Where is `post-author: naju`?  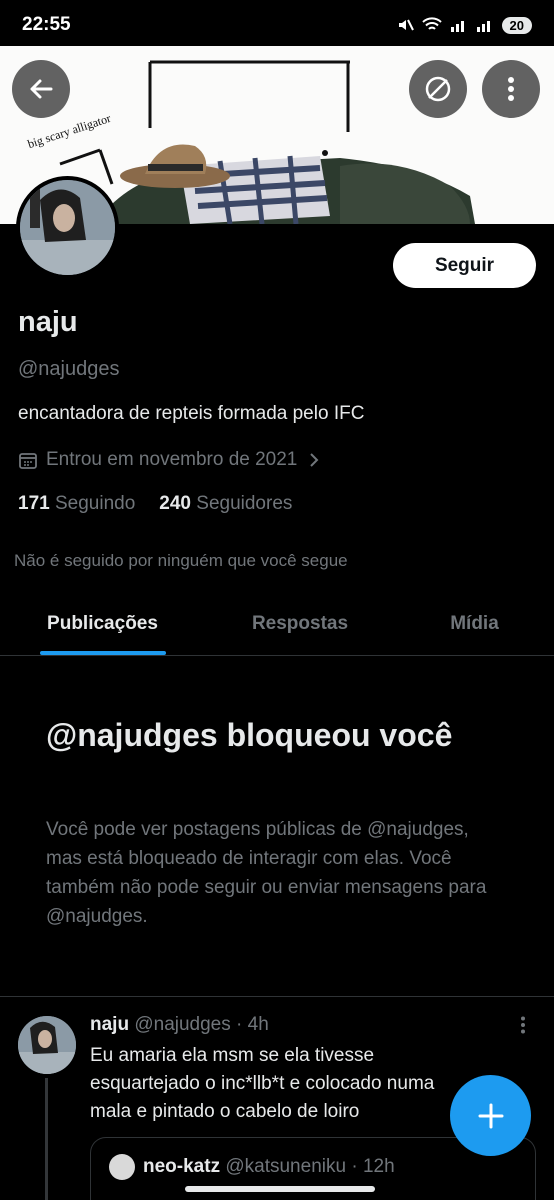 post-author: naju is located at coordinates (109, 1024).